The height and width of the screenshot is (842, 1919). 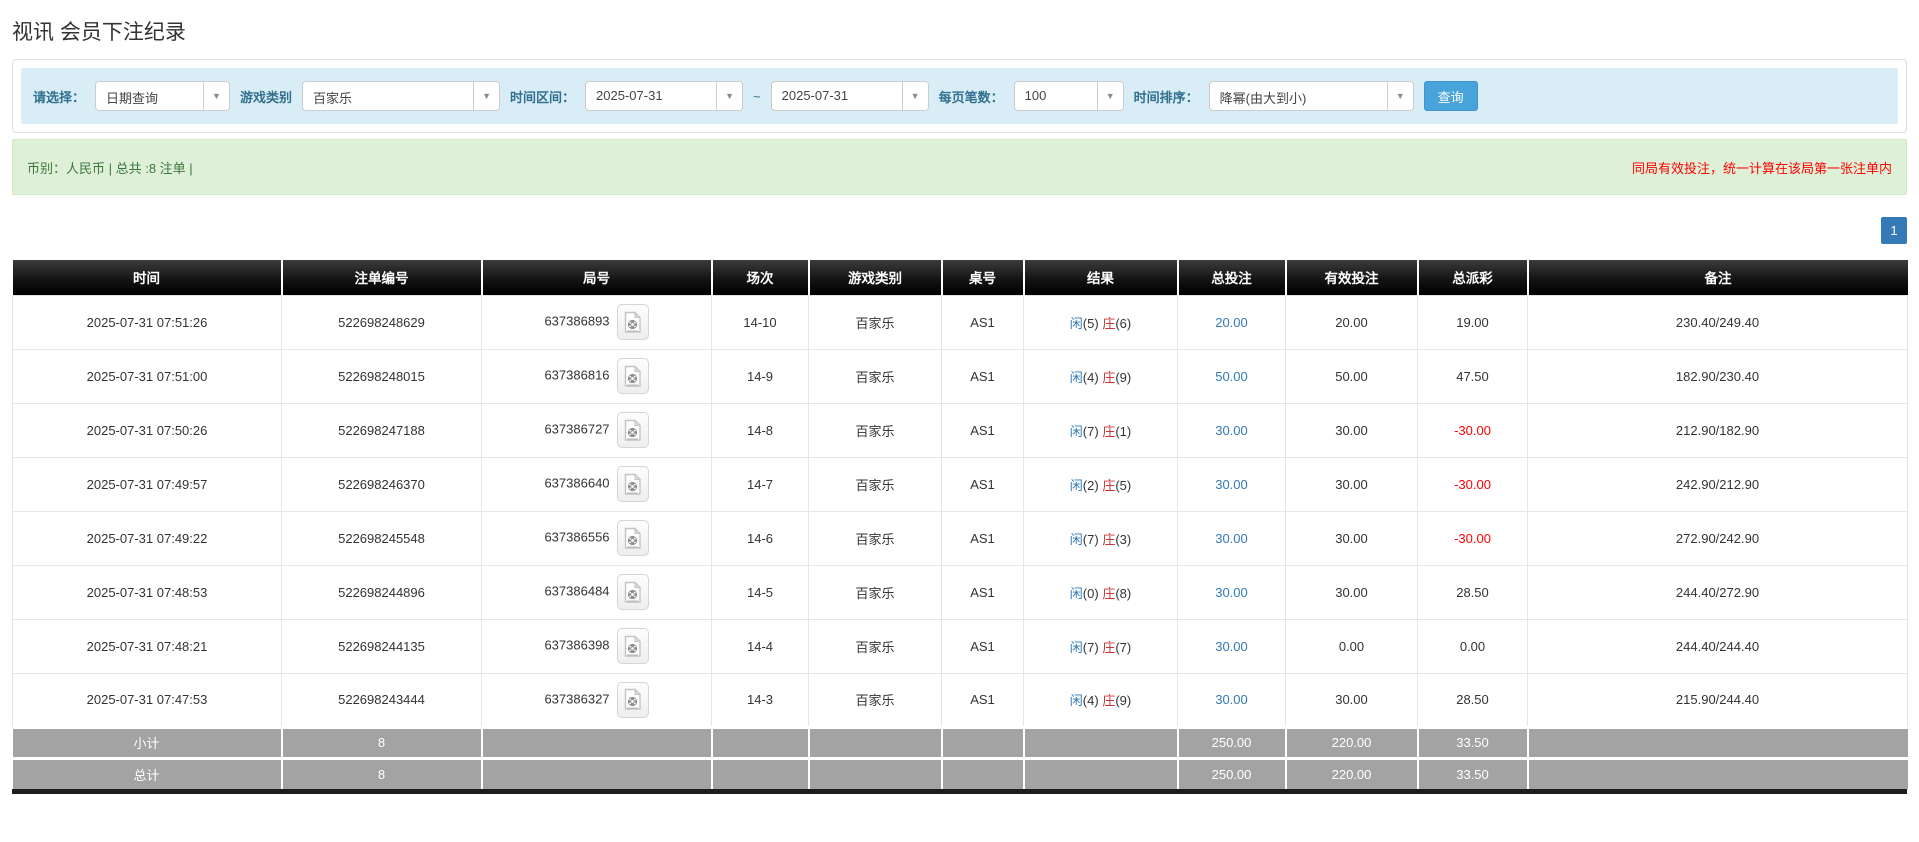 What do you see at coordinates (1109, 700) in the screenshot?
I see `result-banker-label: 庄` at bounding box center [1109, 700].